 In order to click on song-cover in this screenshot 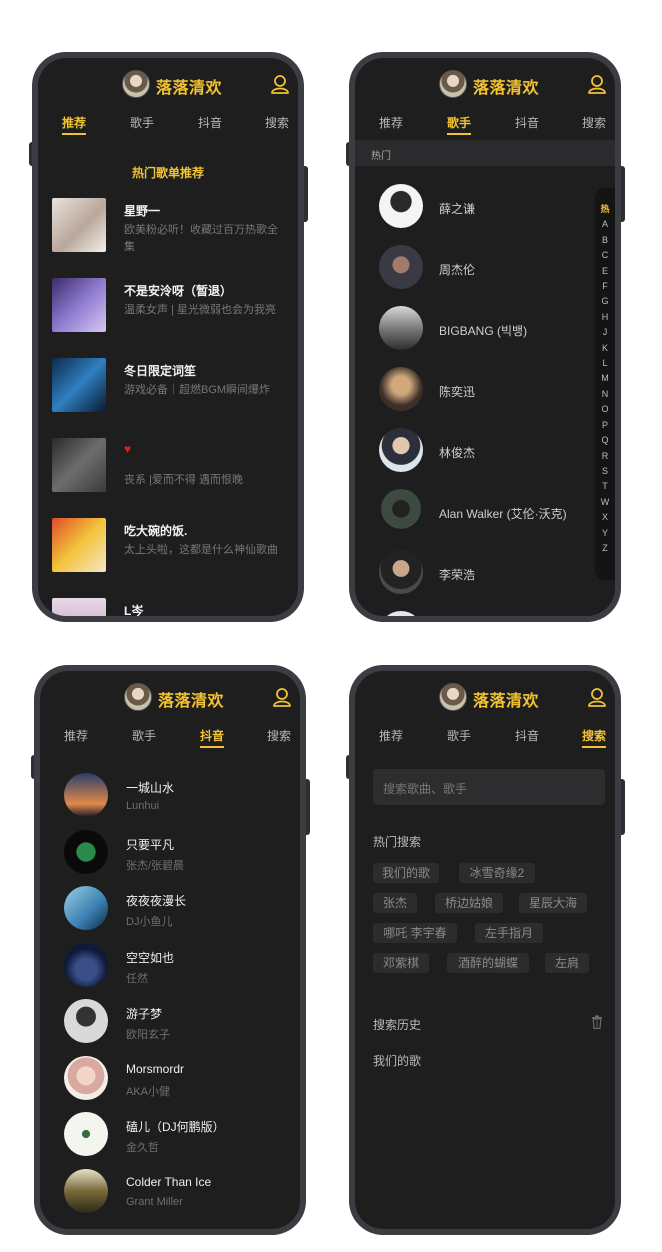, I will do `click(86, 908)`.